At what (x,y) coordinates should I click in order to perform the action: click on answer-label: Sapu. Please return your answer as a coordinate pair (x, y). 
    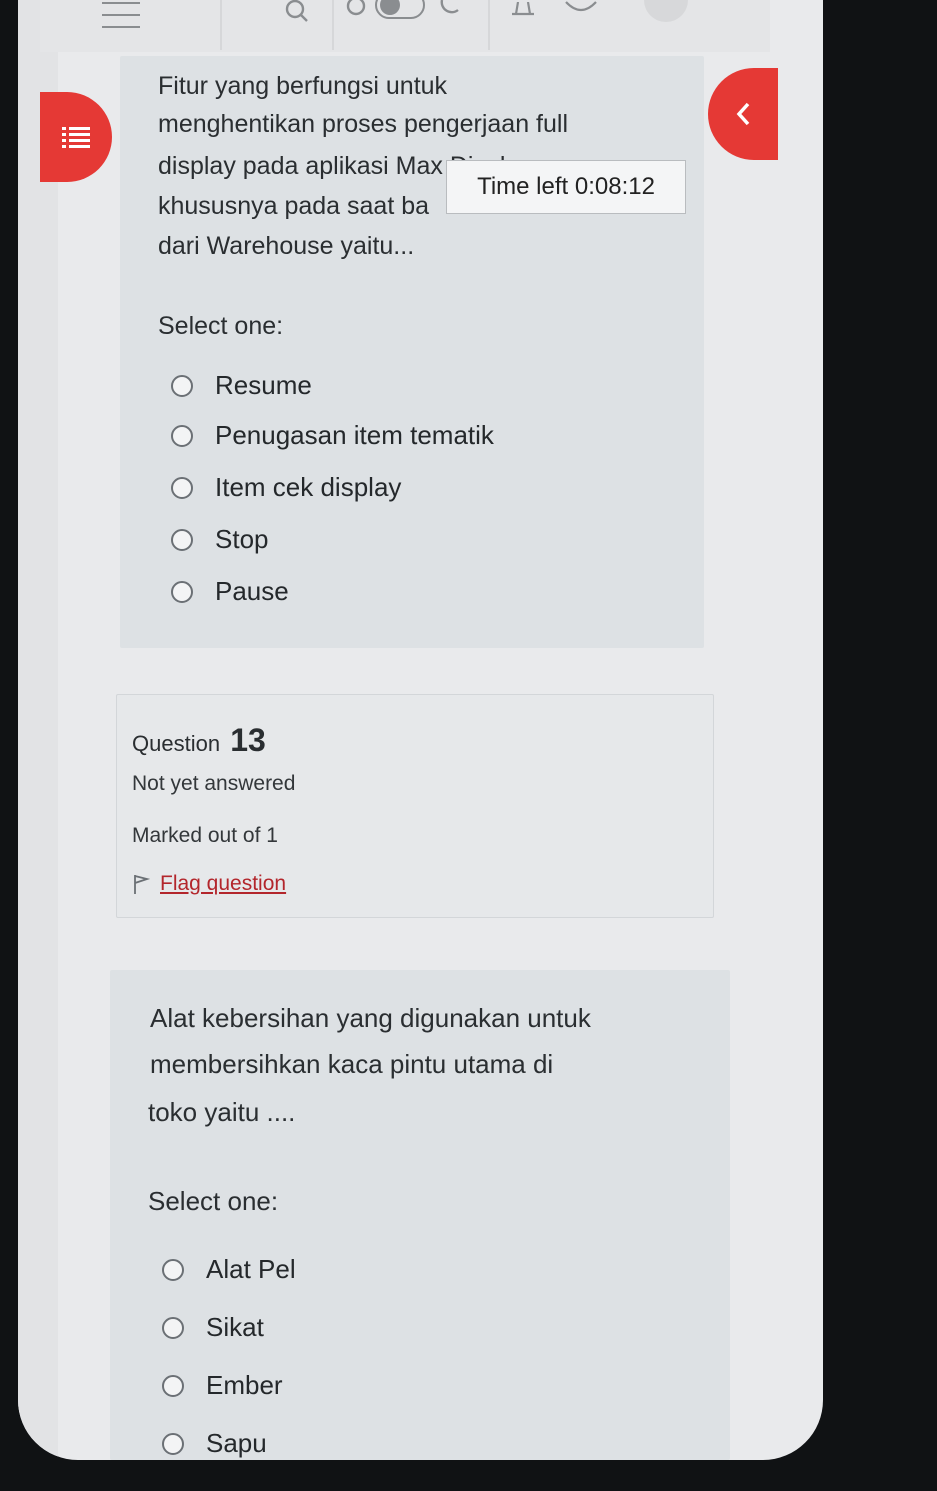
    Looking at the image, I should click on (236, 1443).